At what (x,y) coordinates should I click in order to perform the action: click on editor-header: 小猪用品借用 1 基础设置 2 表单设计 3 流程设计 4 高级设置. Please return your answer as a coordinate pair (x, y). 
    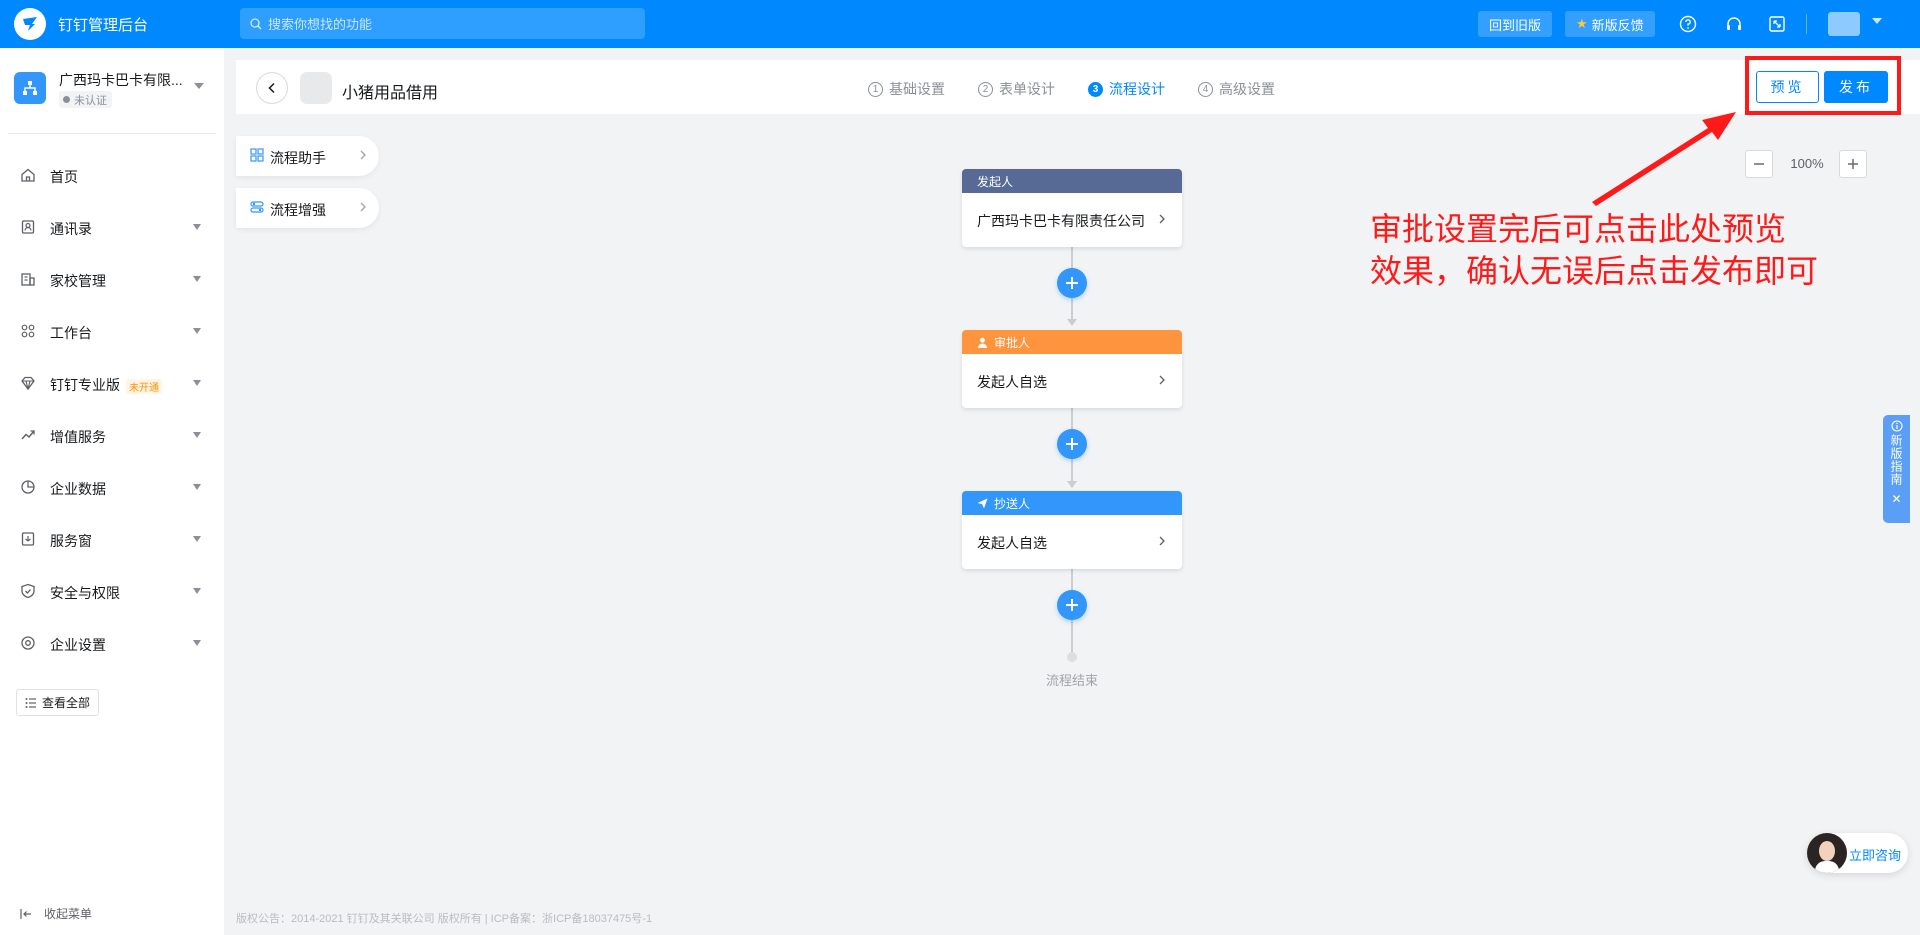
    Looking at the image, I should click on (1078, 87).